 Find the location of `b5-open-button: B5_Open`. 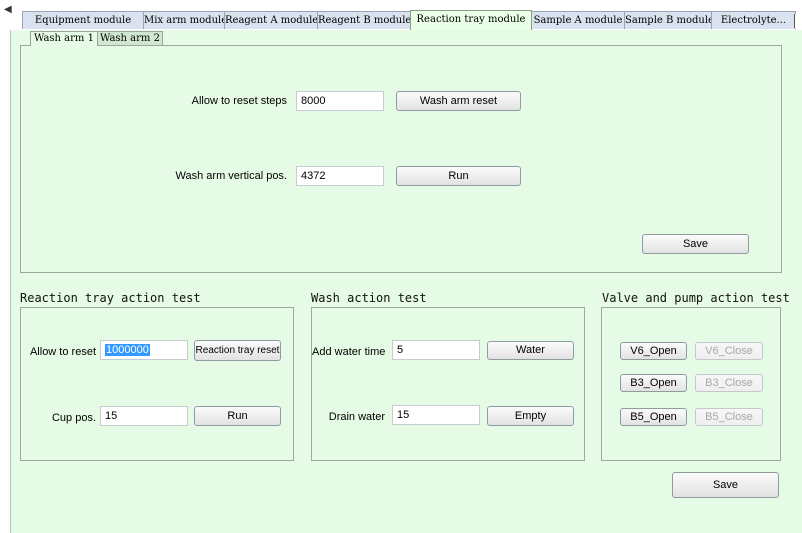

b5-open-button: B5_Open is located at coordinates (653, 417).